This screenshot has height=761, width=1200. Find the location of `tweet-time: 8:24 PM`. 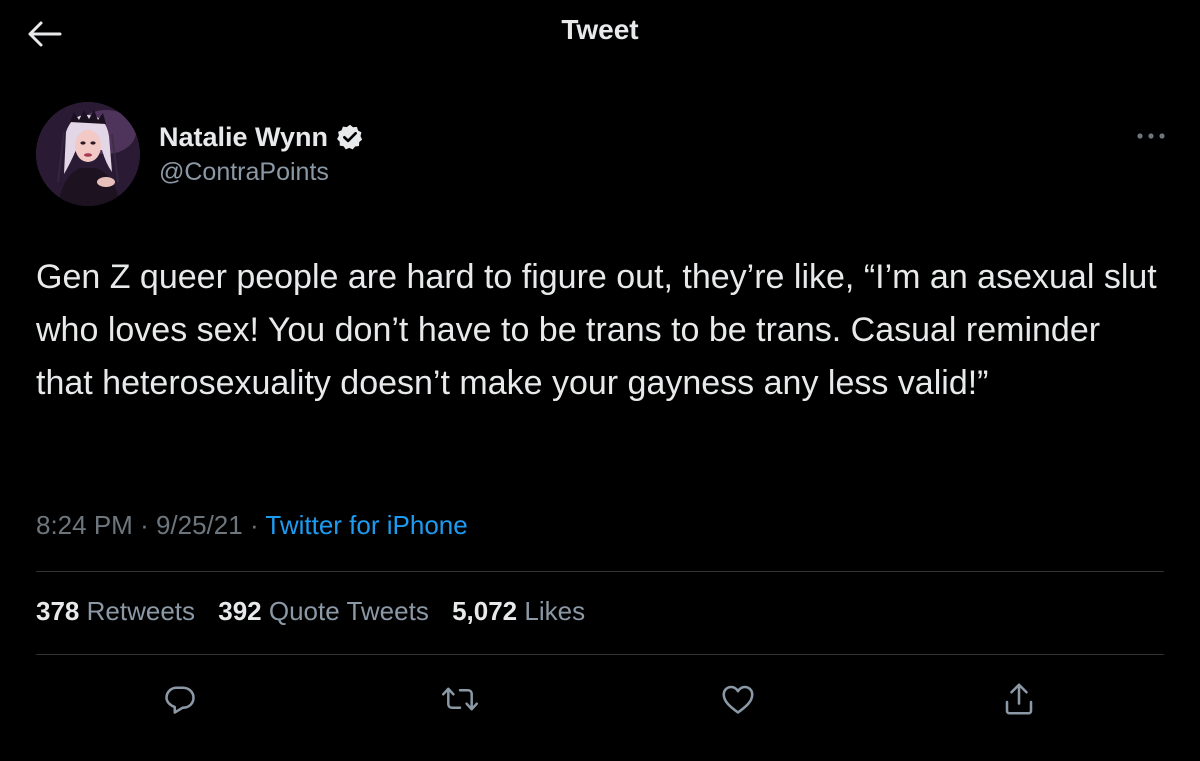

tweet-time: 8:24 PM is located at coordinates (84, 525).